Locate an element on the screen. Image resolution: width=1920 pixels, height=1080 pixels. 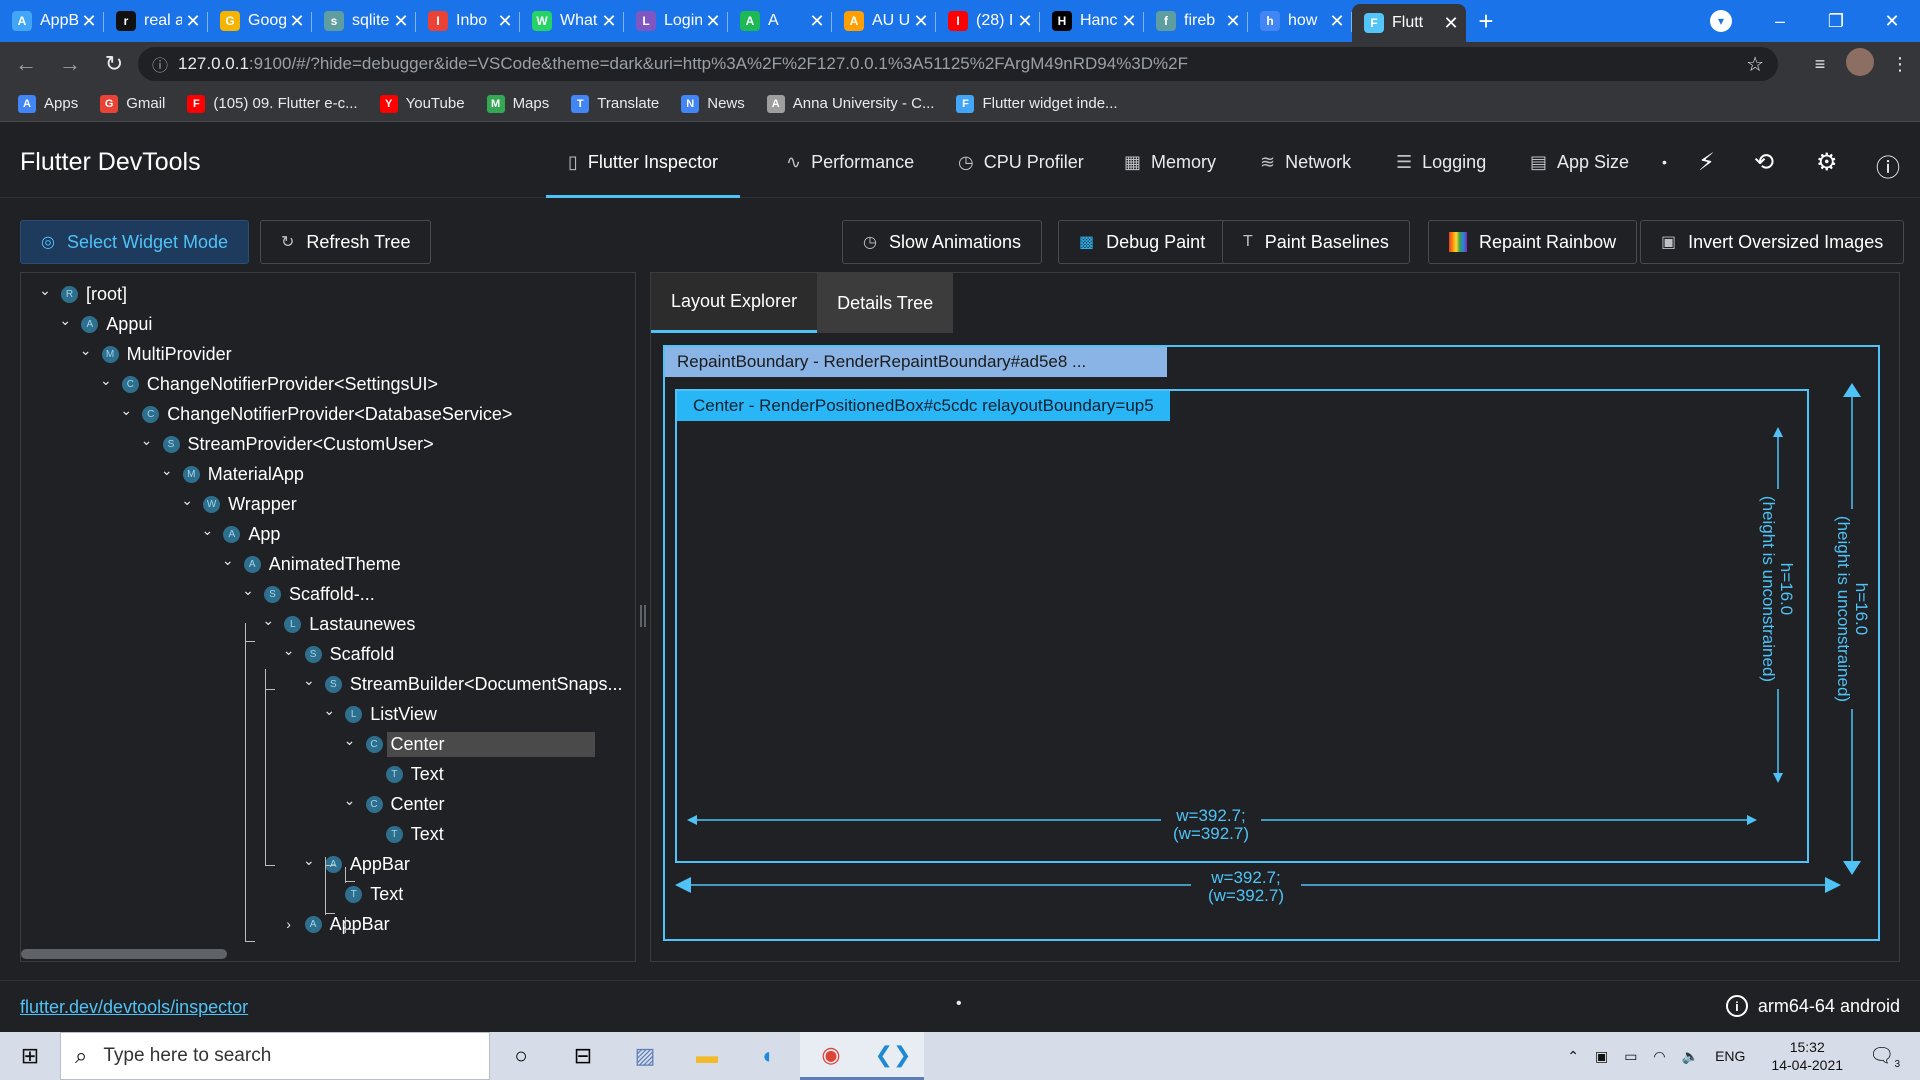
tree-node: › A AppBar is located at coordinates (334, 924).